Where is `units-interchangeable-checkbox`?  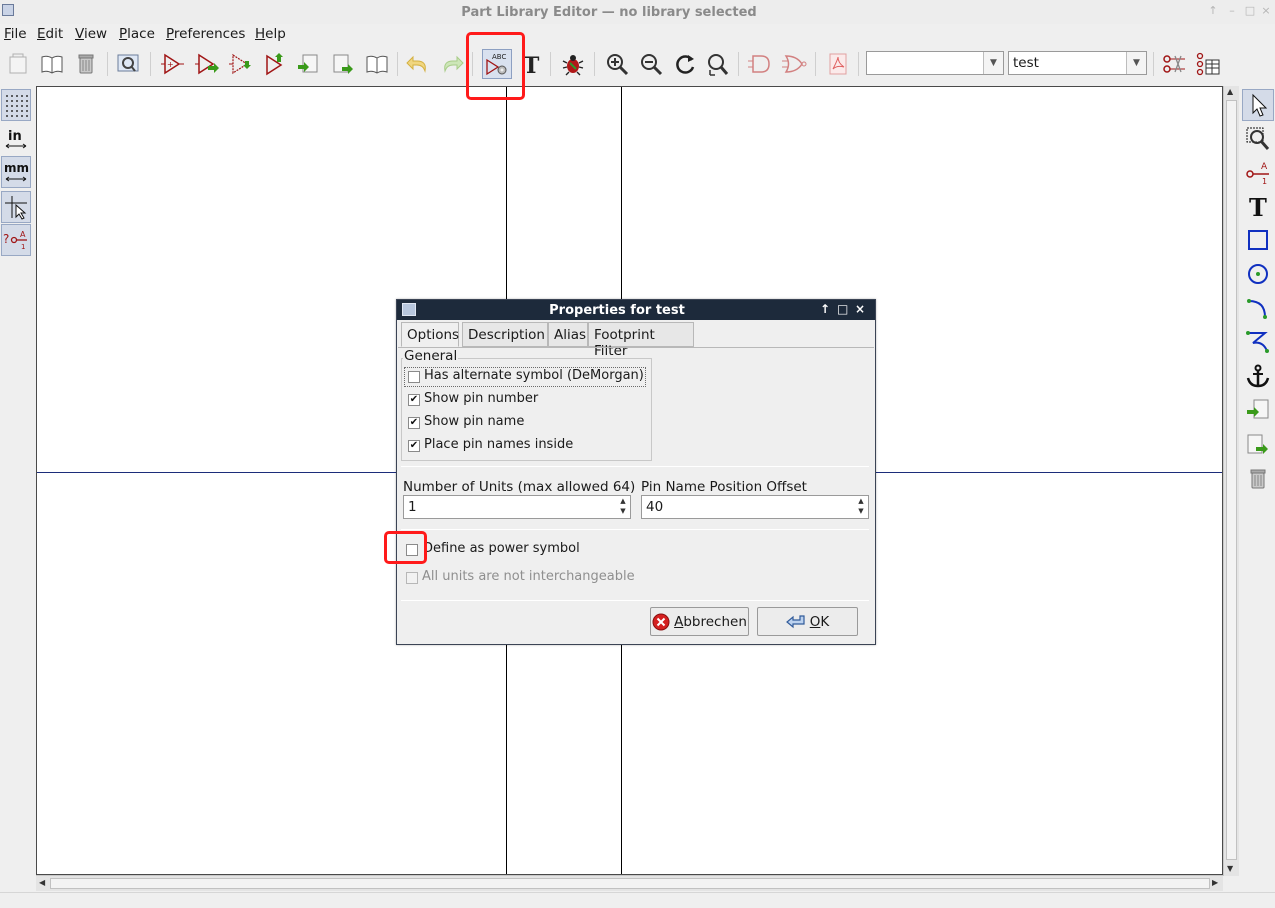 units-interchangeable-checkbox is located at coordinates (412, 578).